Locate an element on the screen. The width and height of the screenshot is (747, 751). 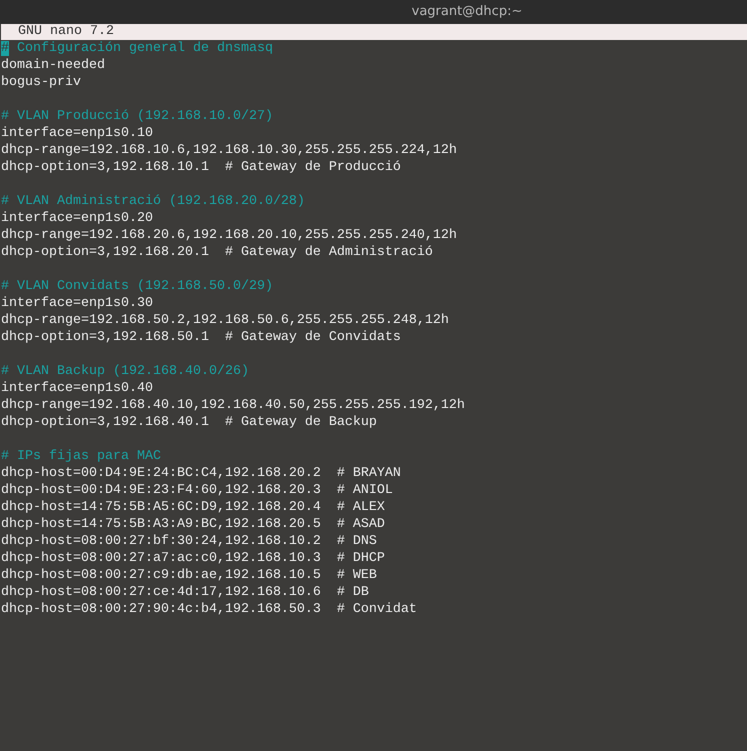
comment-line: # VLAN Producció (192.168.10.0/27) is located at coordinates (137, 116).